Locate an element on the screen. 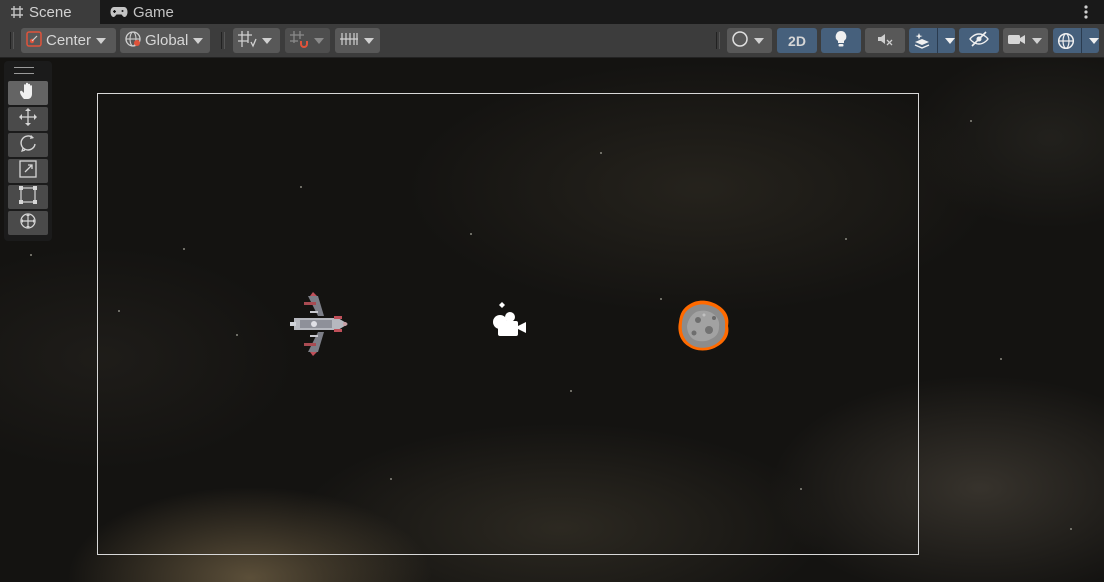 This screenshot has width=1104, height=582. grid-snapping-toggle is located at coordinates (256, 40).